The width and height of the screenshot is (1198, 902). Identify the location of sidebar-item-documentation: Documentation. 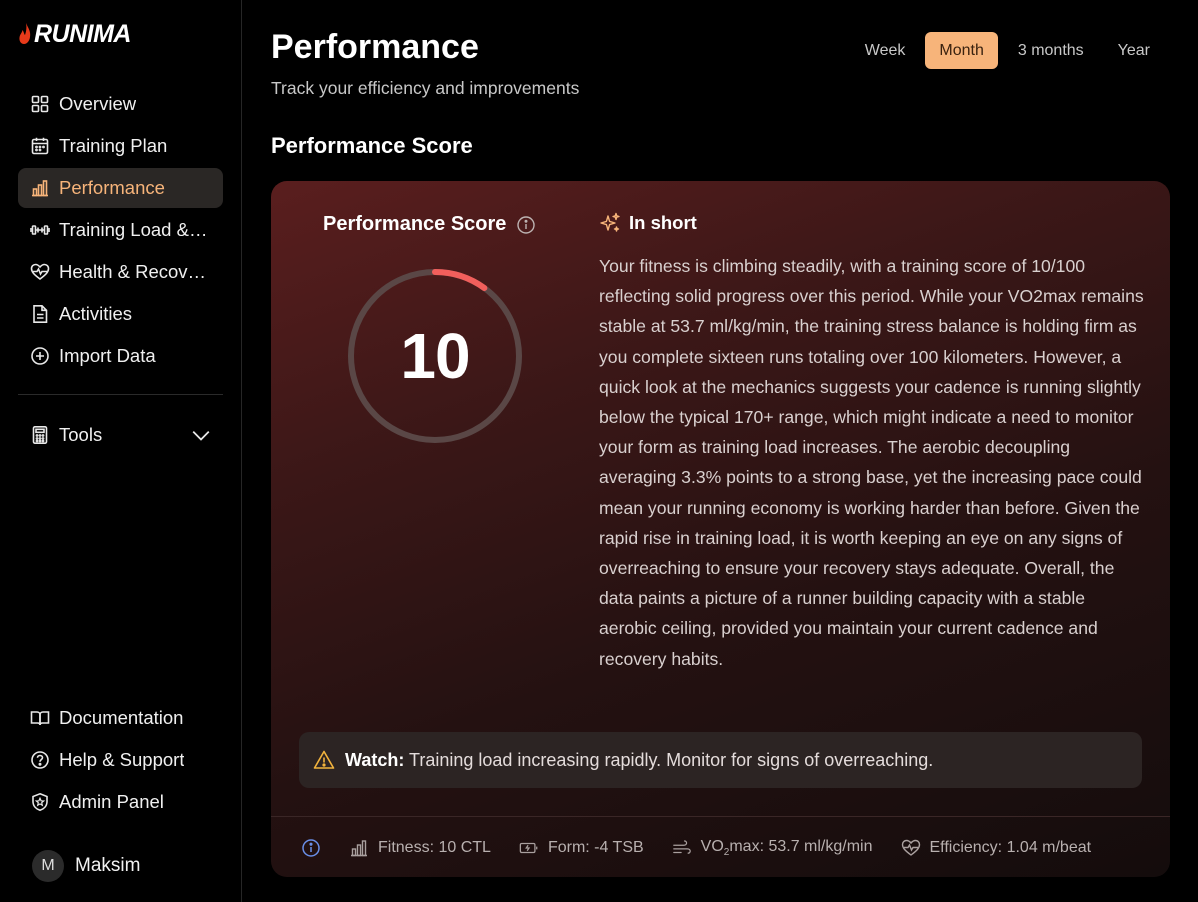
(120, 718).